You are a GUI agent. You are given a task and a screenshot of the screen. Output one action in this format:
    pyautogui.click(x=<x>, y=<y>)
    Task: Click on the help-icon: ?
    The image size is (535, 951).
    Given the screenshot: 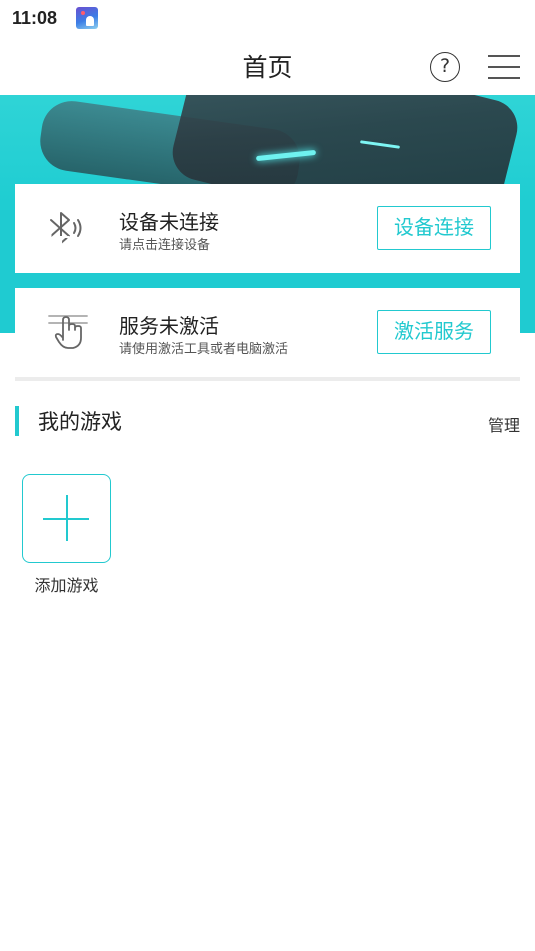 What is the action you would take?
    pyautogui.click(x=445, y=67)
    